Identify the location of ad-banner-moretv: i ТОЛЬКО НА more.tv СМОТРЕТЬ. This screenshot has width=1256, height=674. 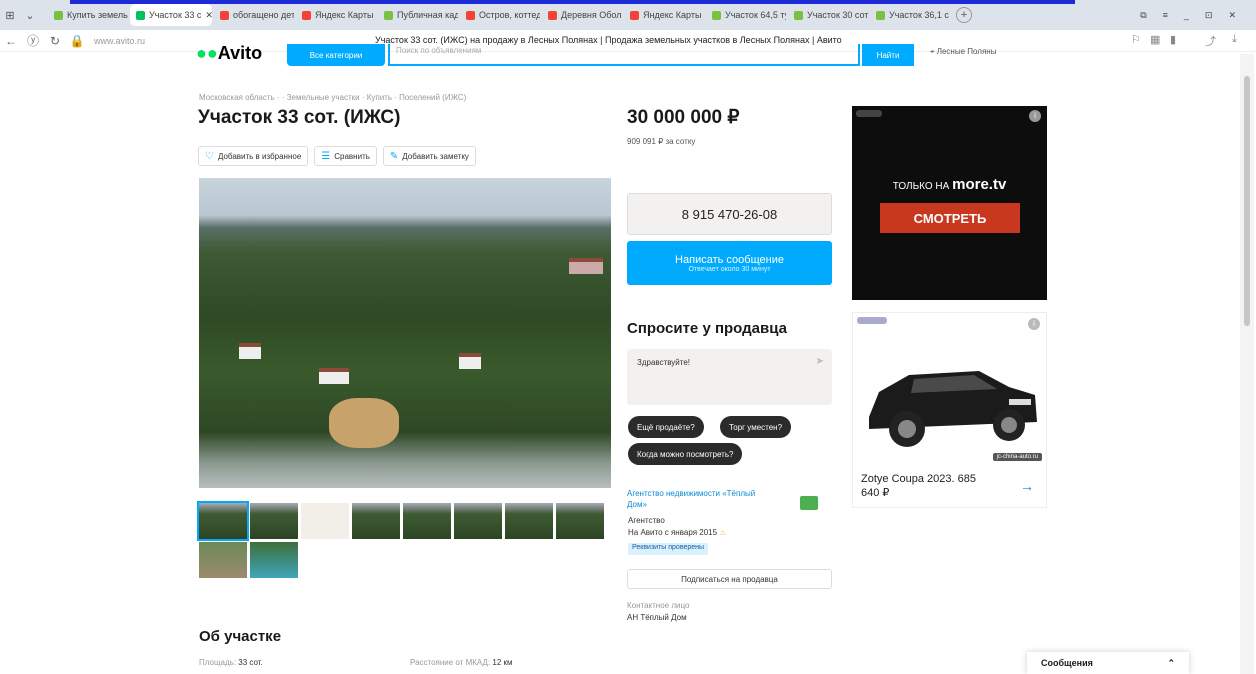
(949, 203).